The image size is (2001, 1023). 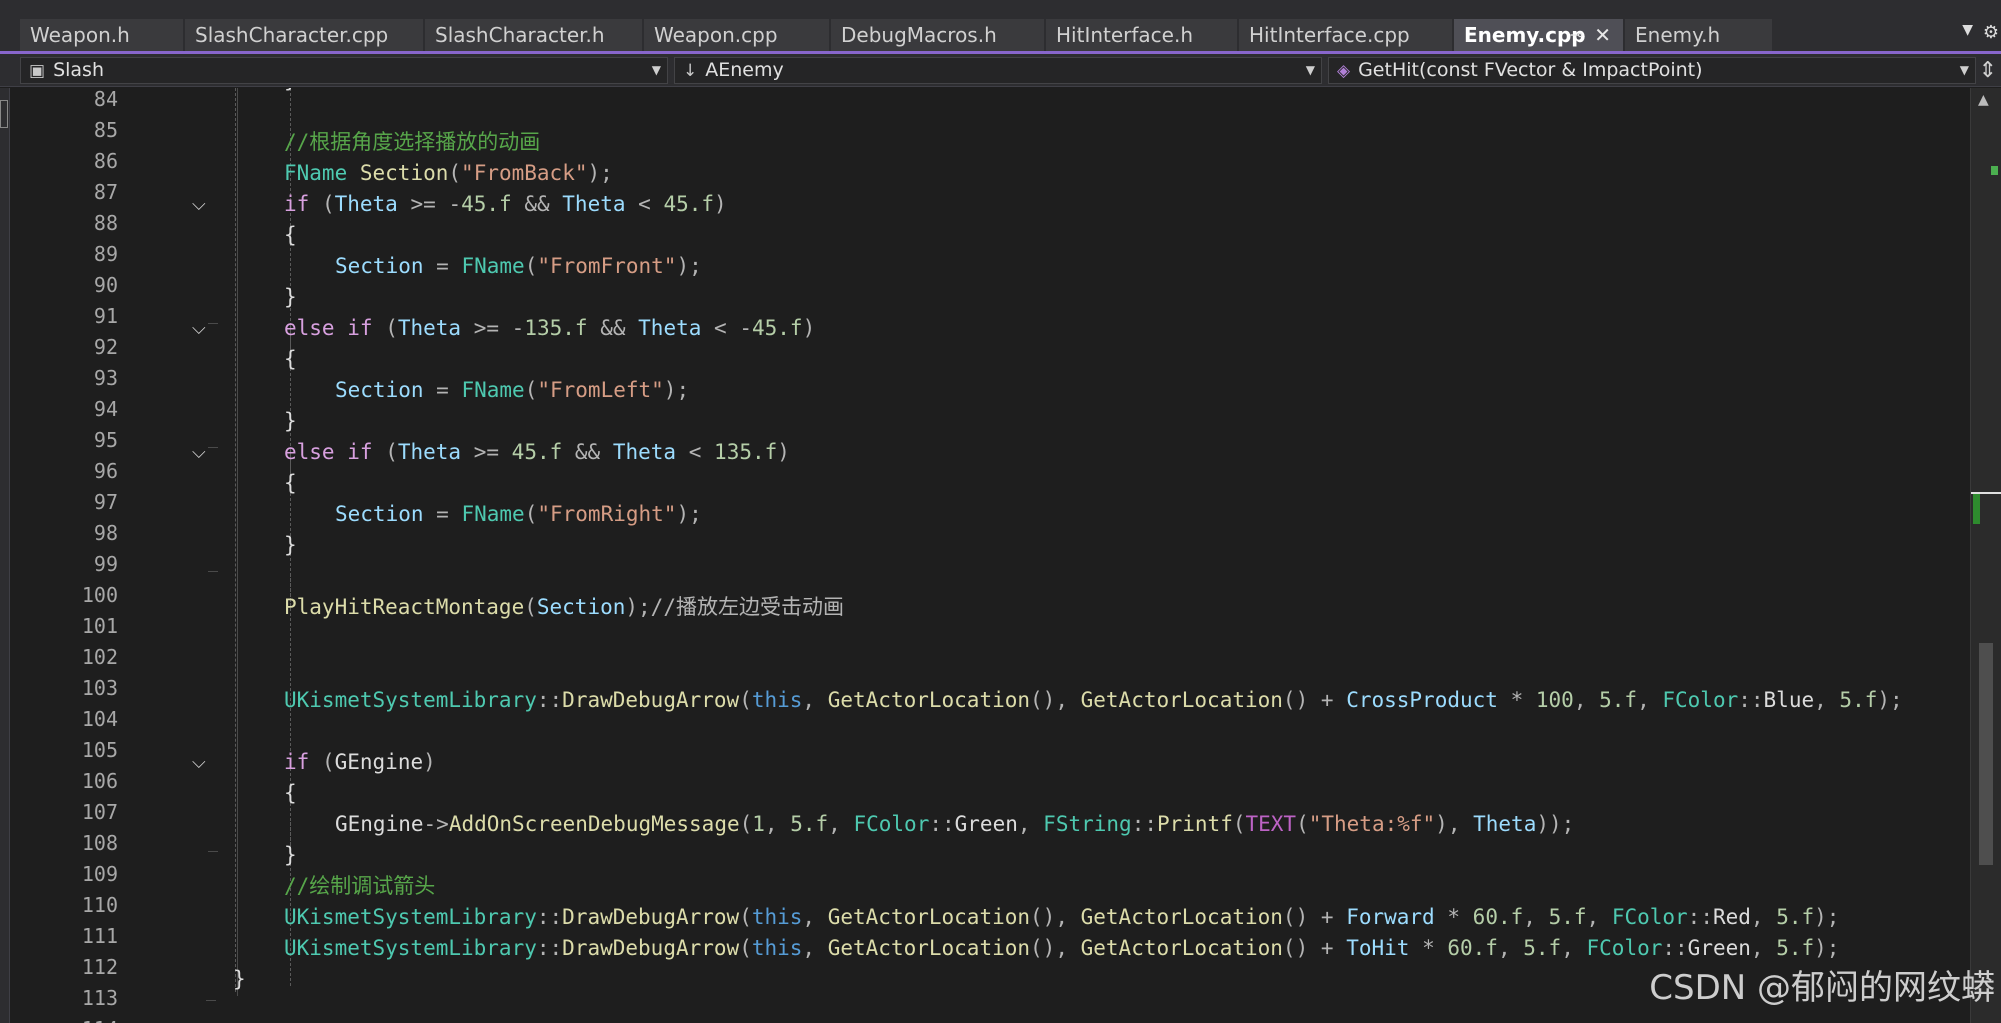 What do you see at coordinates (1576, 35) in the screenshot?
I see `pin-icon: ⊸` at bounding box center [1576, 35].